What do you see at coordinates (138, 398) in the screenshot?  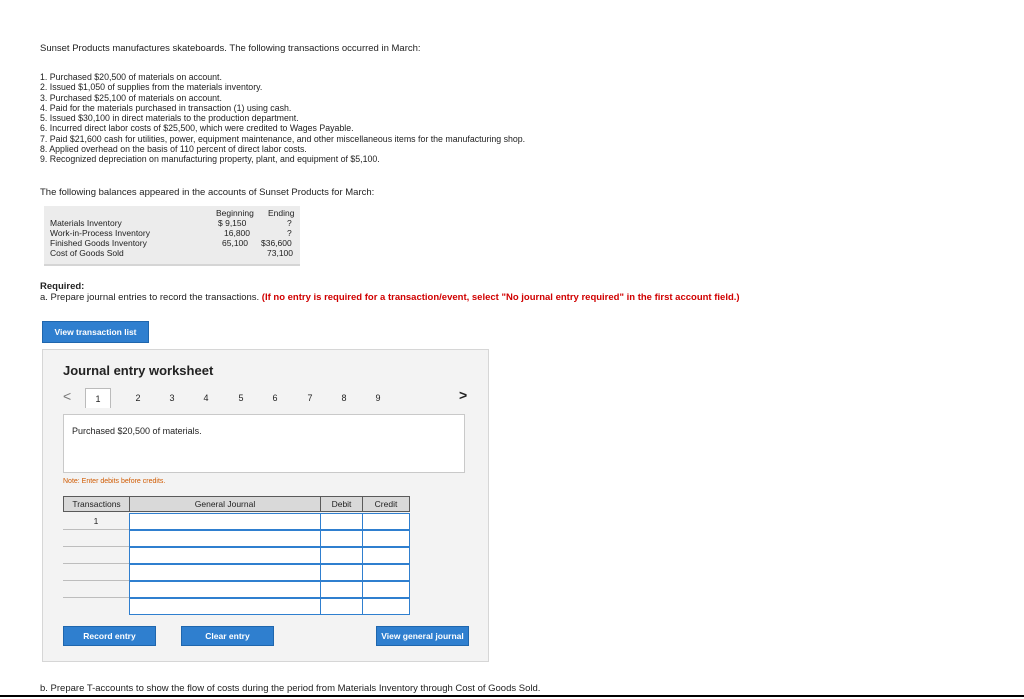 I see `tab-2: 2` at bounding box center [138, 398].